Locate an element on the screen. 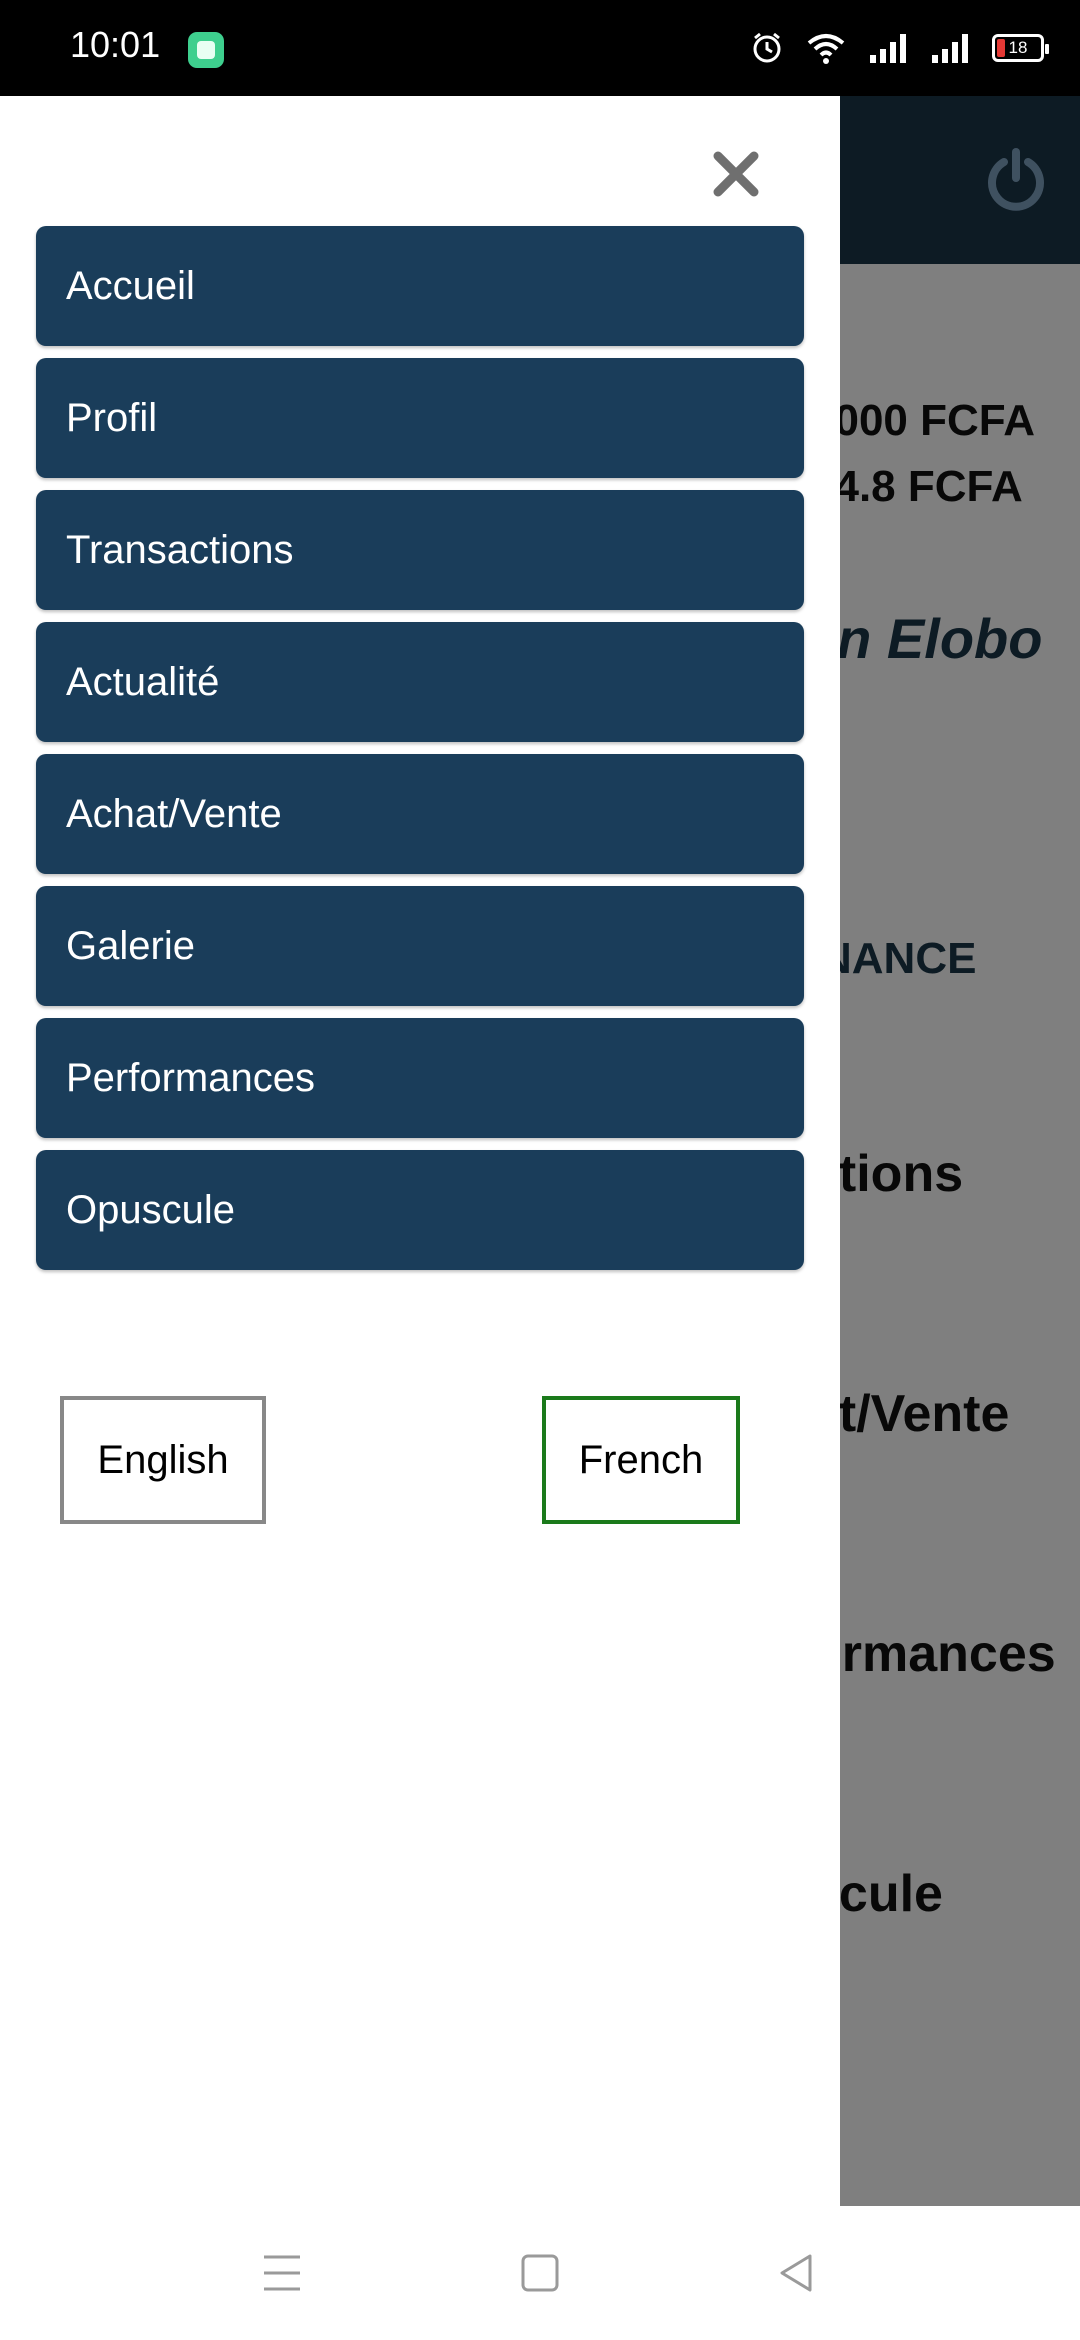 This screenshot has height=2340, width=1080. menu-item-performances: Performances is located at coordinates (420, 1078).